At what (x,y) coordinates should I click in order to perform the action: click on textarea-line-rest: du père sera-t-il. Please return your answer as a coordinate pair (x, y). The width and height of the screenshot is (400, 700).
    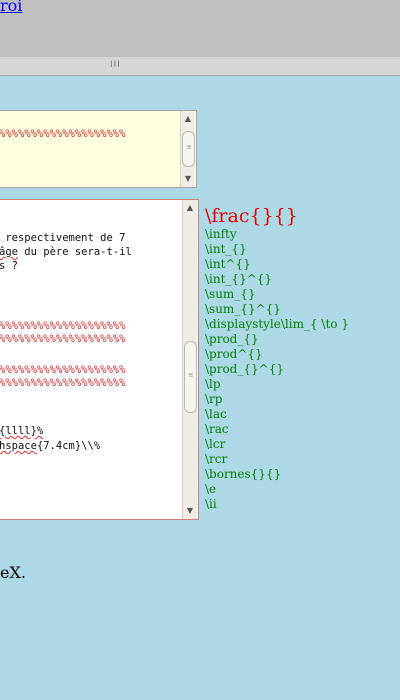
    Looking at the image, I should click on (74, 252).